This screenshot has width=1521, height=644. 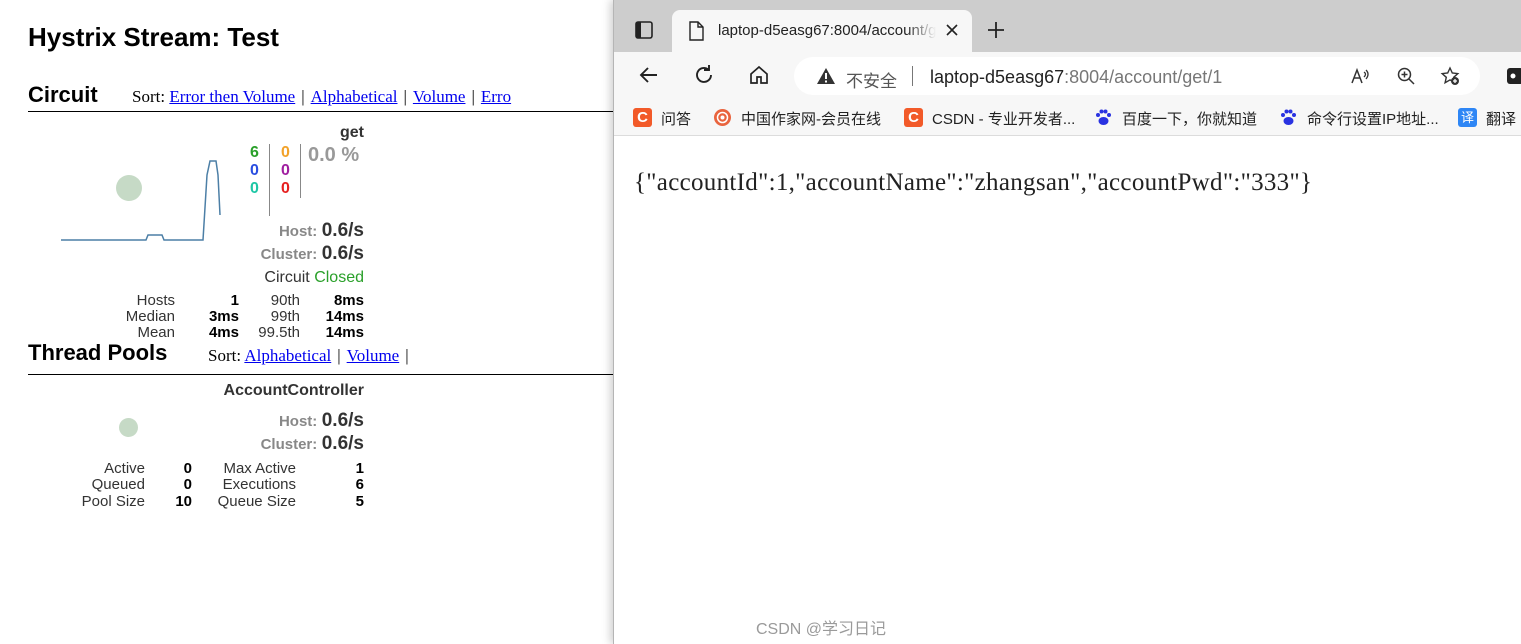 What do you see at coordinates (232, 96) in the screenshot?
I see `sort-error-then-volume-link: Error then Volume` at bounding box center [232, 96].